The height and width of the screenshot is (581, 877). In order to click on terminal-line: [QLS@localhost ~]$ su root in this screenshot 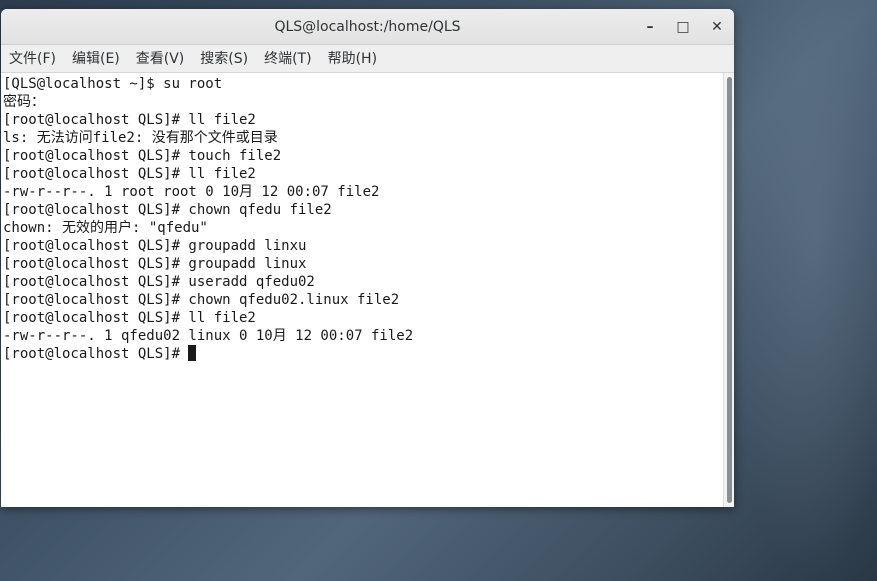, I will do `click(113, 84)`.